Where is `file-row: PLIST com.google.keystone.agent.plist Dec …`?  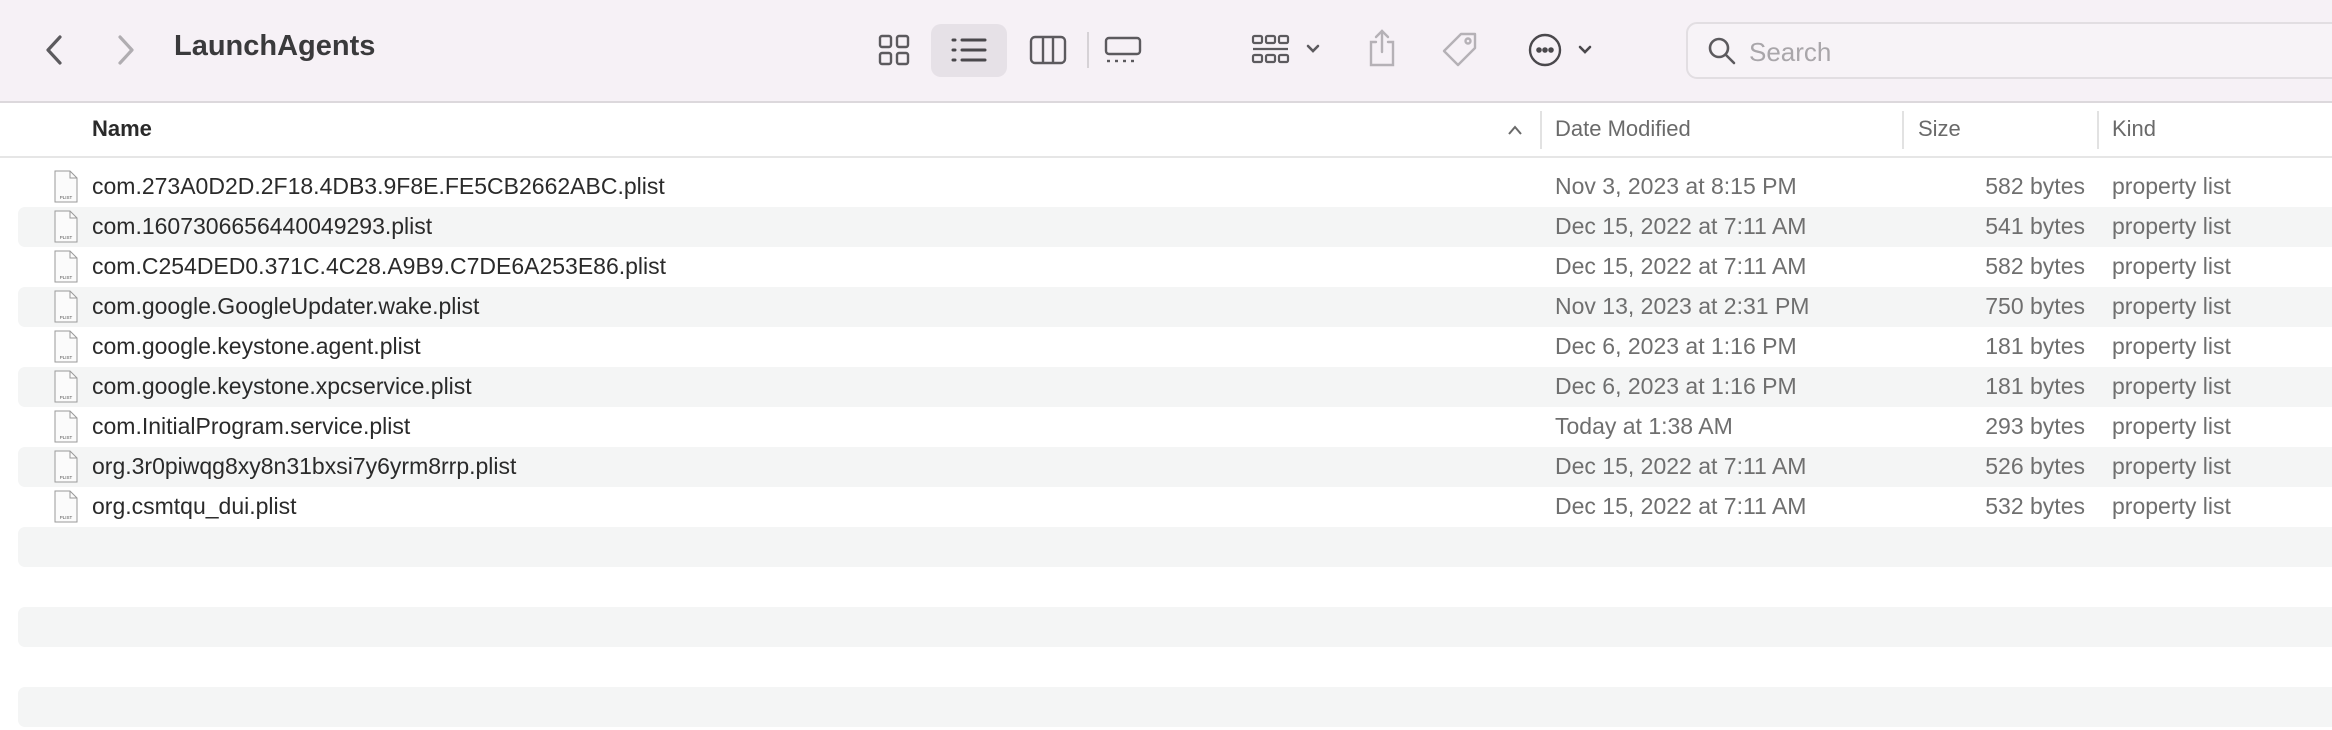 file-row: PLIST com.google.keystone.agent.plist Dec … is located at coordinates (1175, 347).